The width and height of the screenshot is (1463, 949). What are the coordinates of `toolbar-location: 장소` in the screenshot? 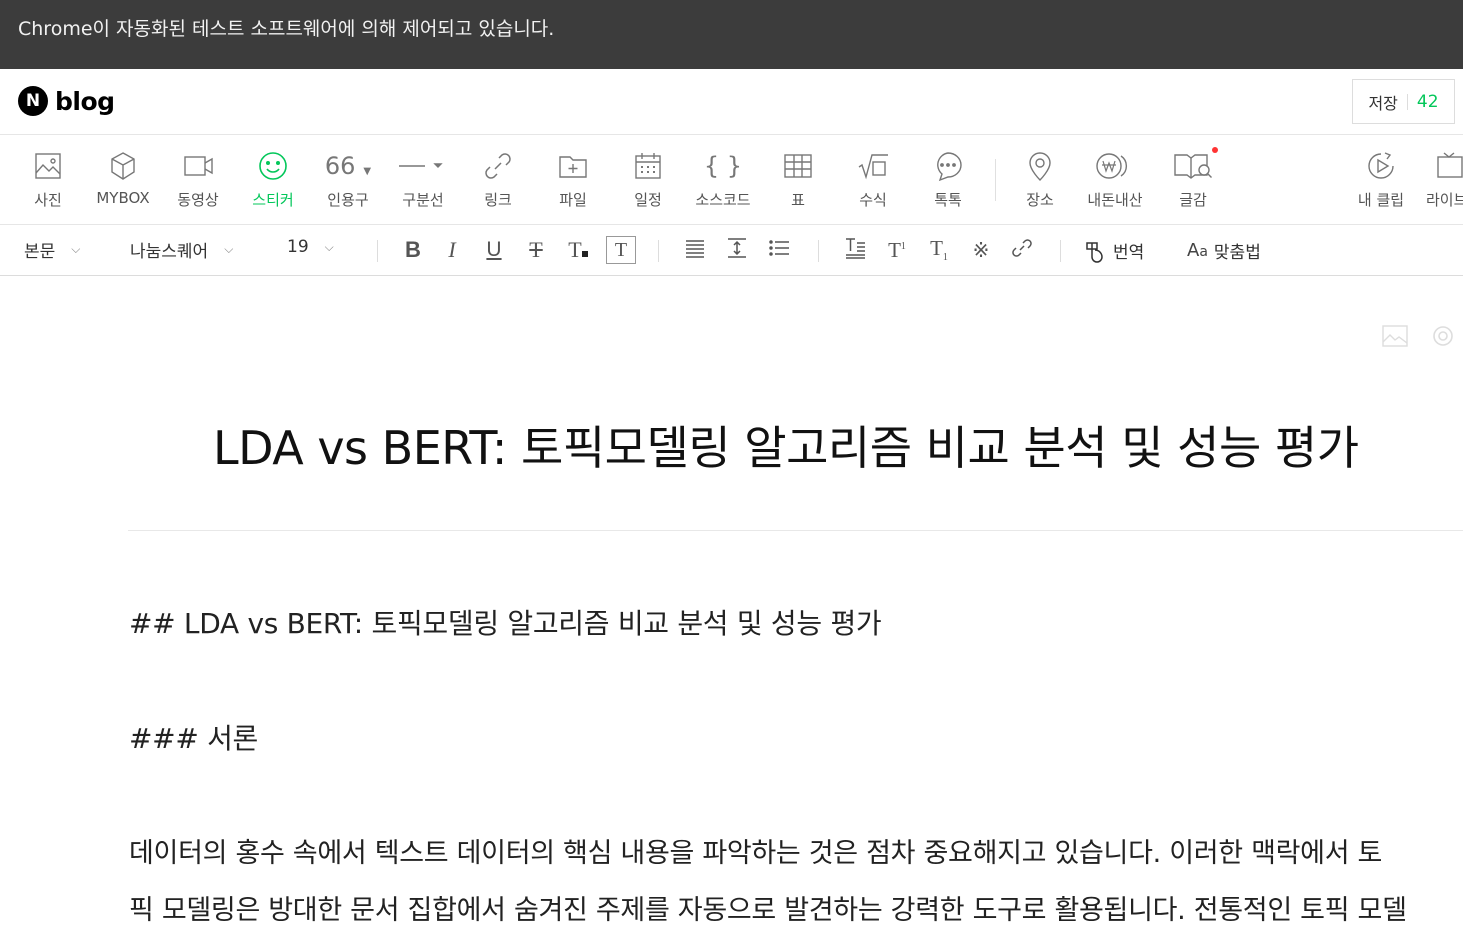 It's located at (1040, 179).